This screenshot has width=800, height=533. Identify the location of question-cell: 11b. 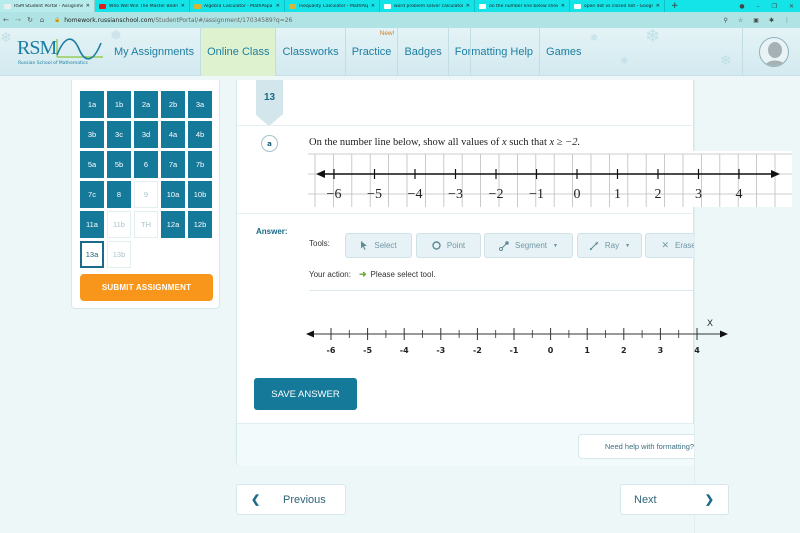
(119, 224).